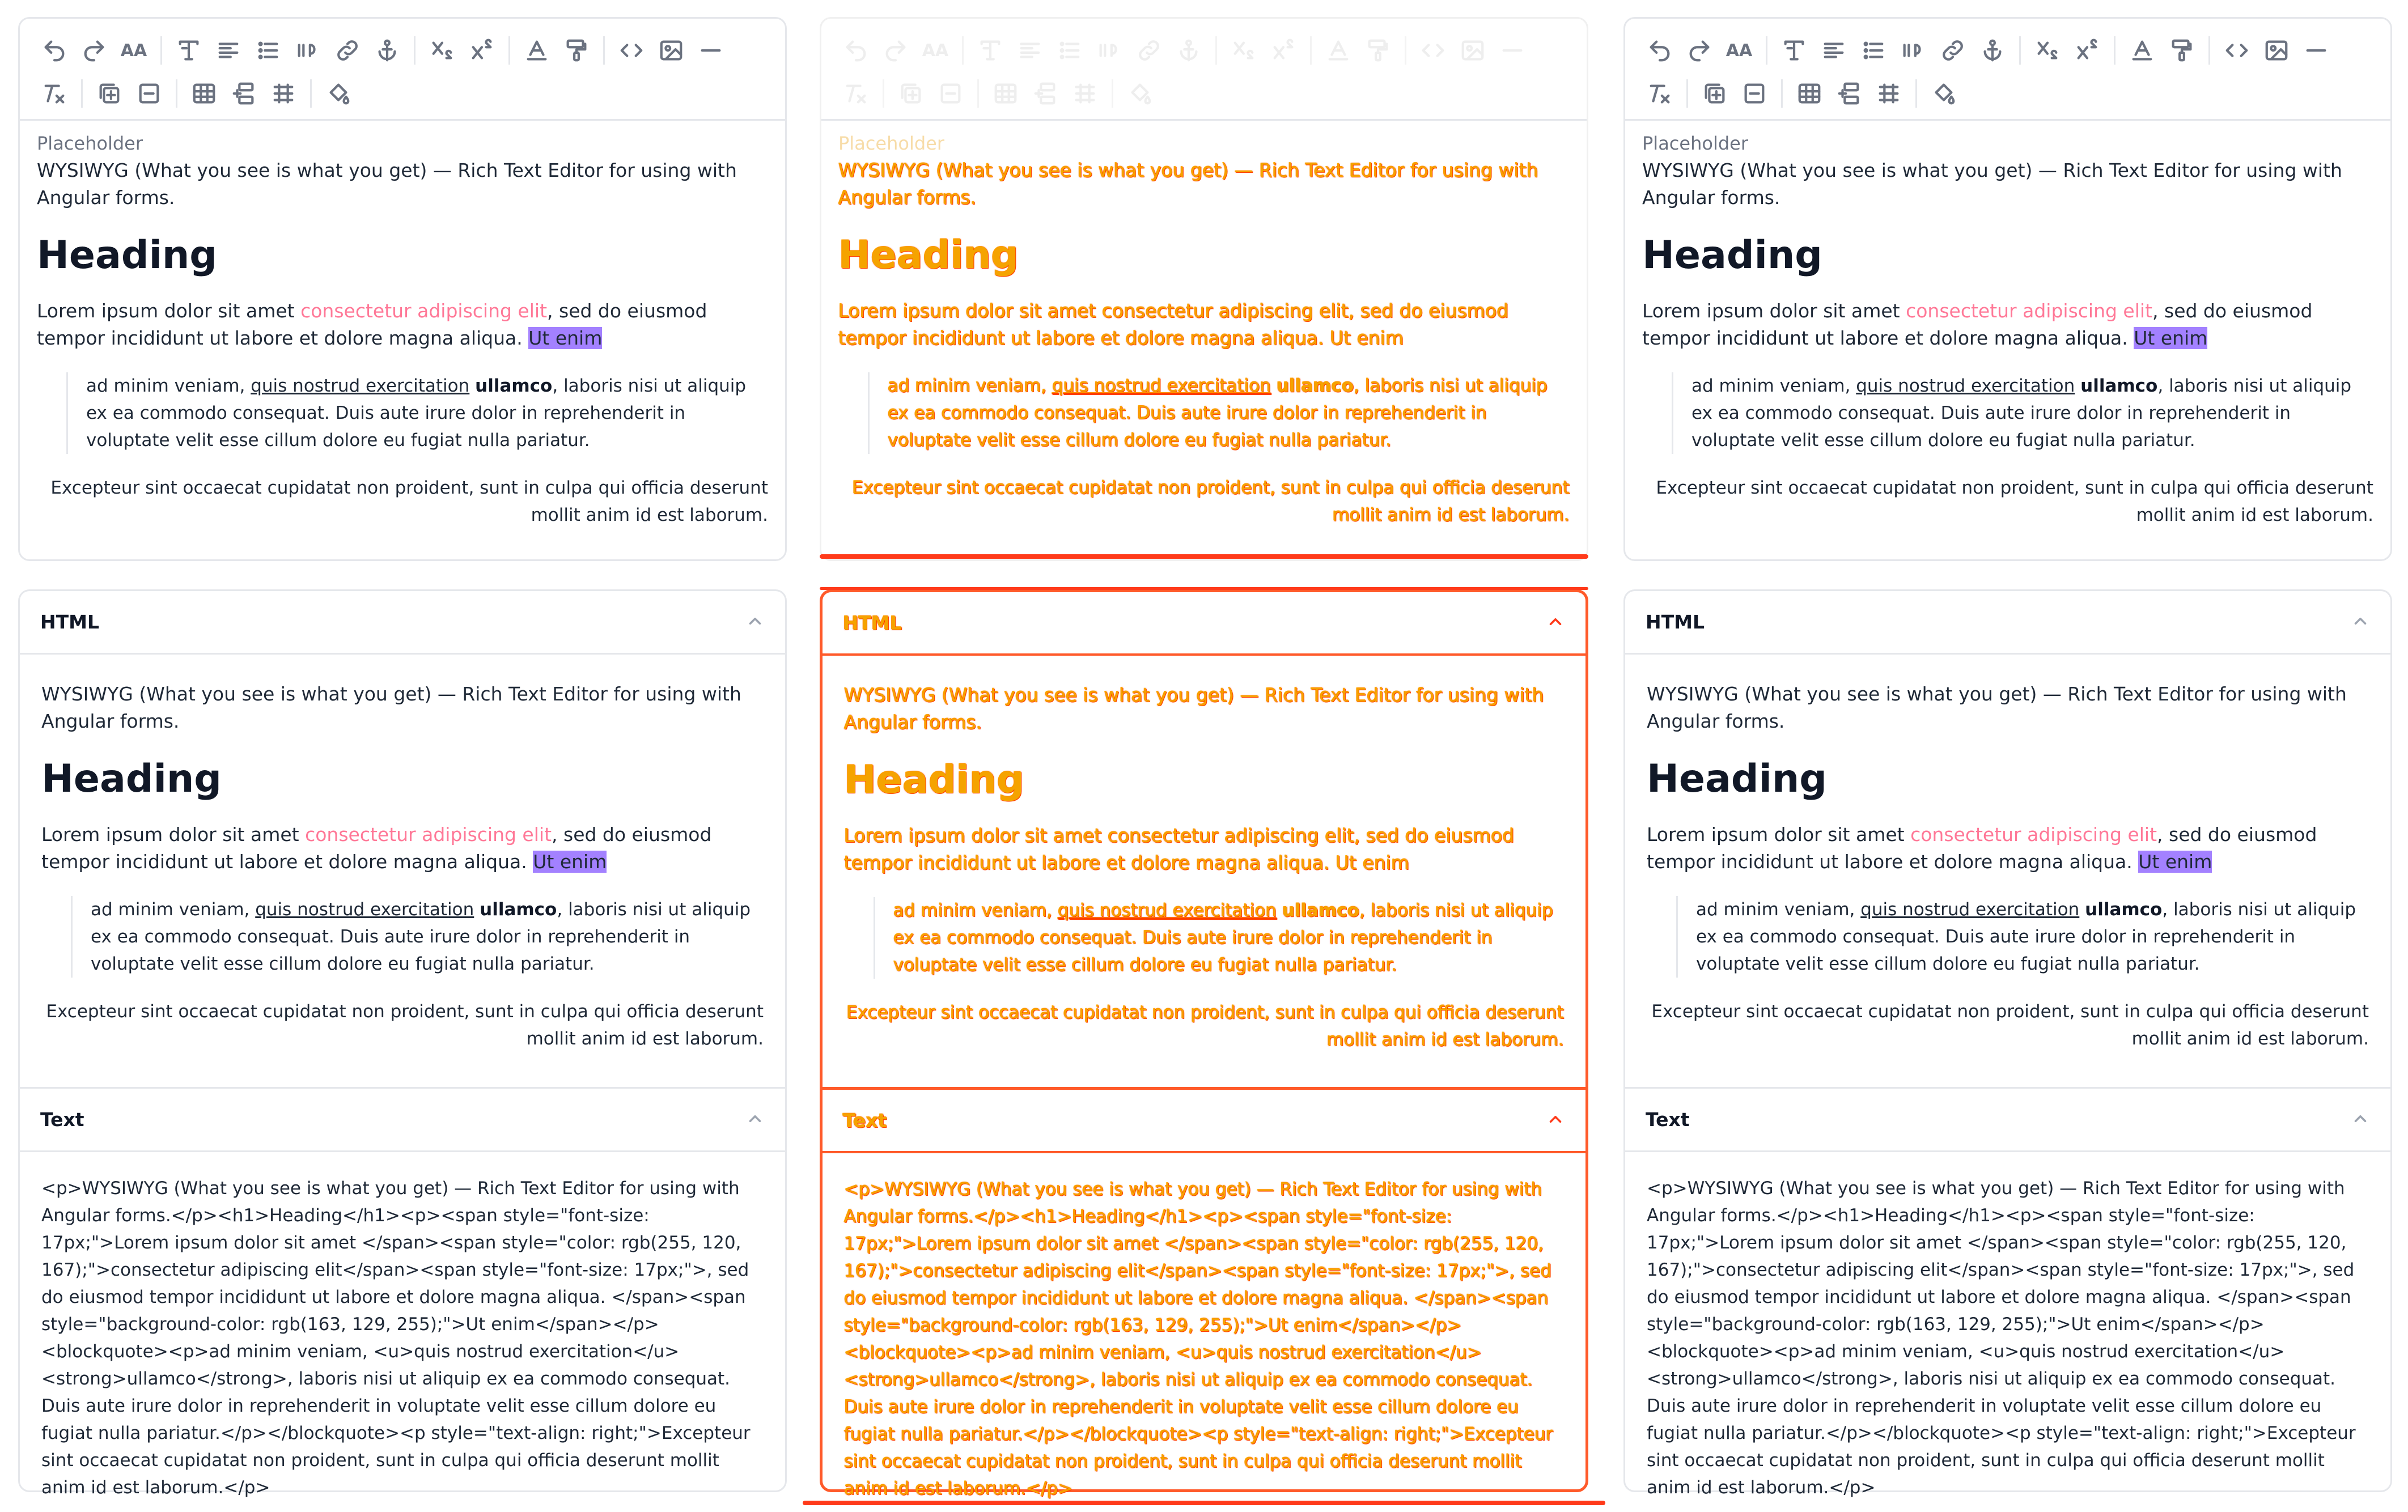  I want to click on code-icon, so click(2236, 51).